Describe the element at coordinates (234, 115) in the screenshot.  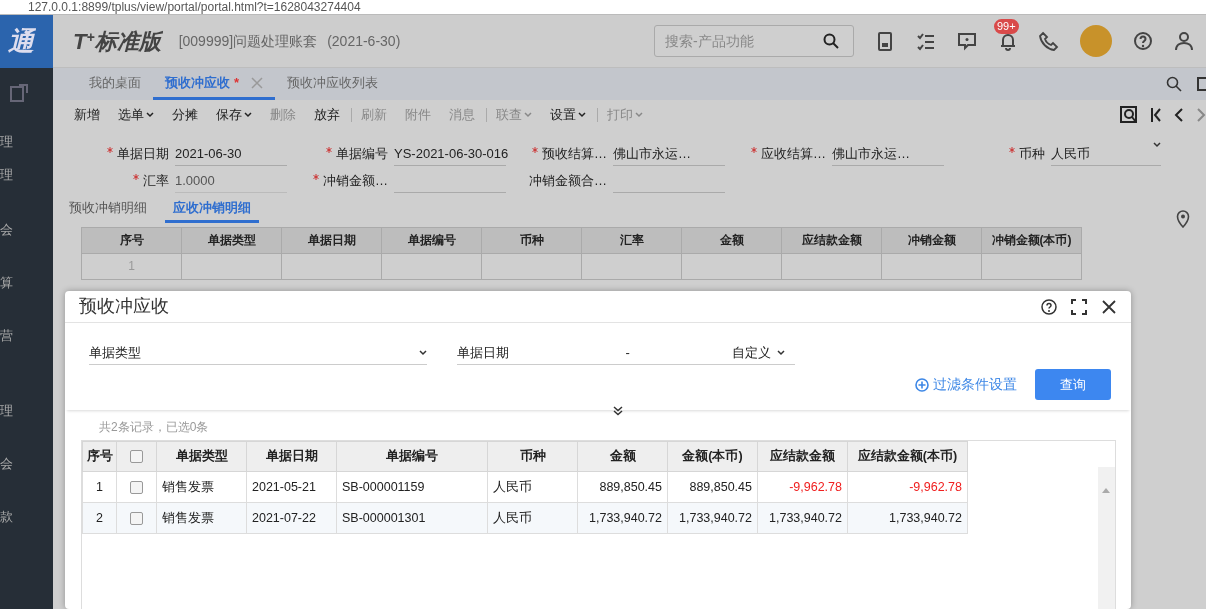
I see `toolbar-button: 保存` at that location.